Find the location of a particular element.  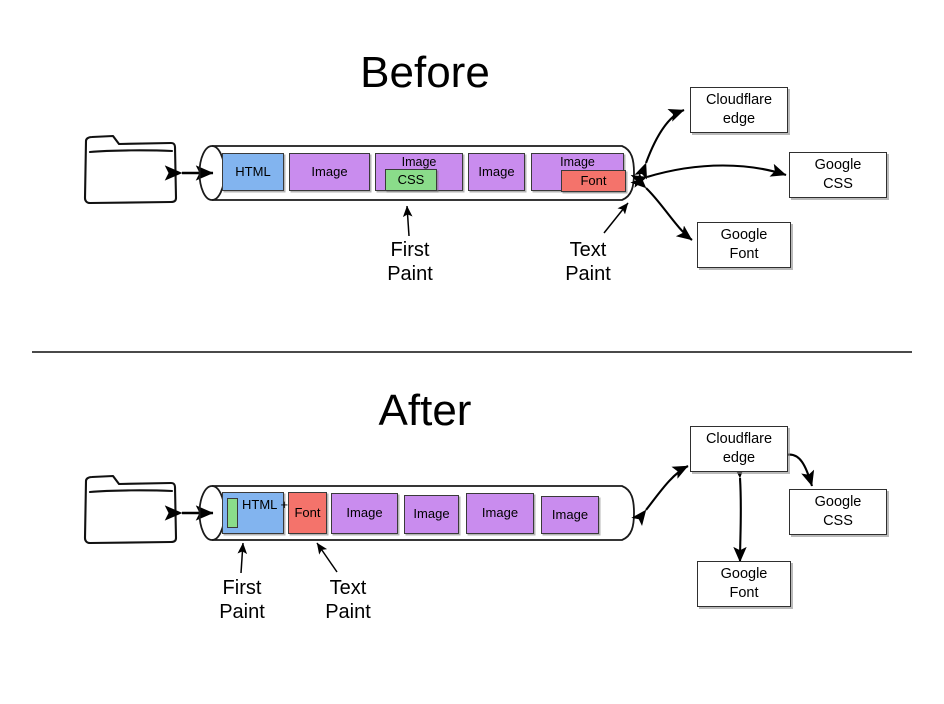

annotation-text-paint-after: Text Paint is located at coordinates (348, 600).